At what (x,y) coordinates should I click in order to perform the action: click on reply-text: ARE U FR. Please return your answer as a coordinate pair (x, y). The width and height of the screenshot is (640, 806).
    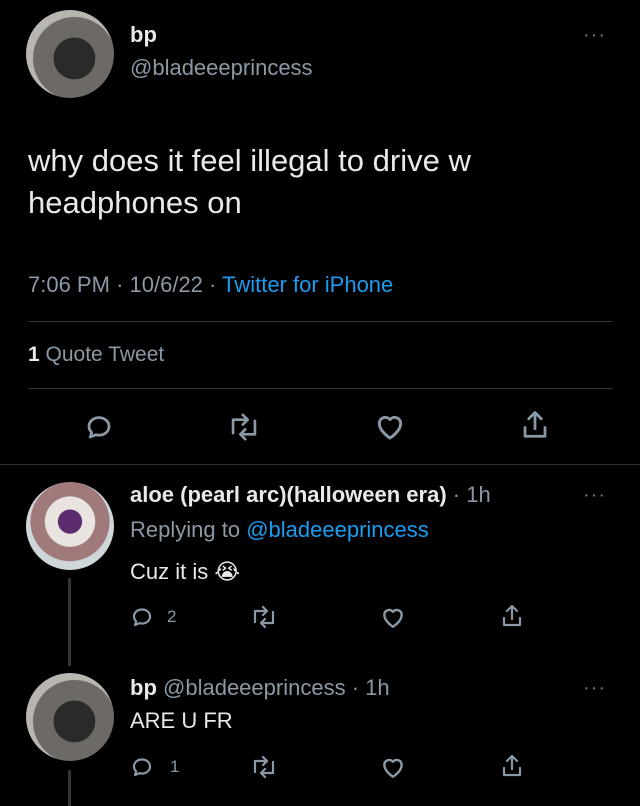
    Looking at the image, I should click on (181, 720).